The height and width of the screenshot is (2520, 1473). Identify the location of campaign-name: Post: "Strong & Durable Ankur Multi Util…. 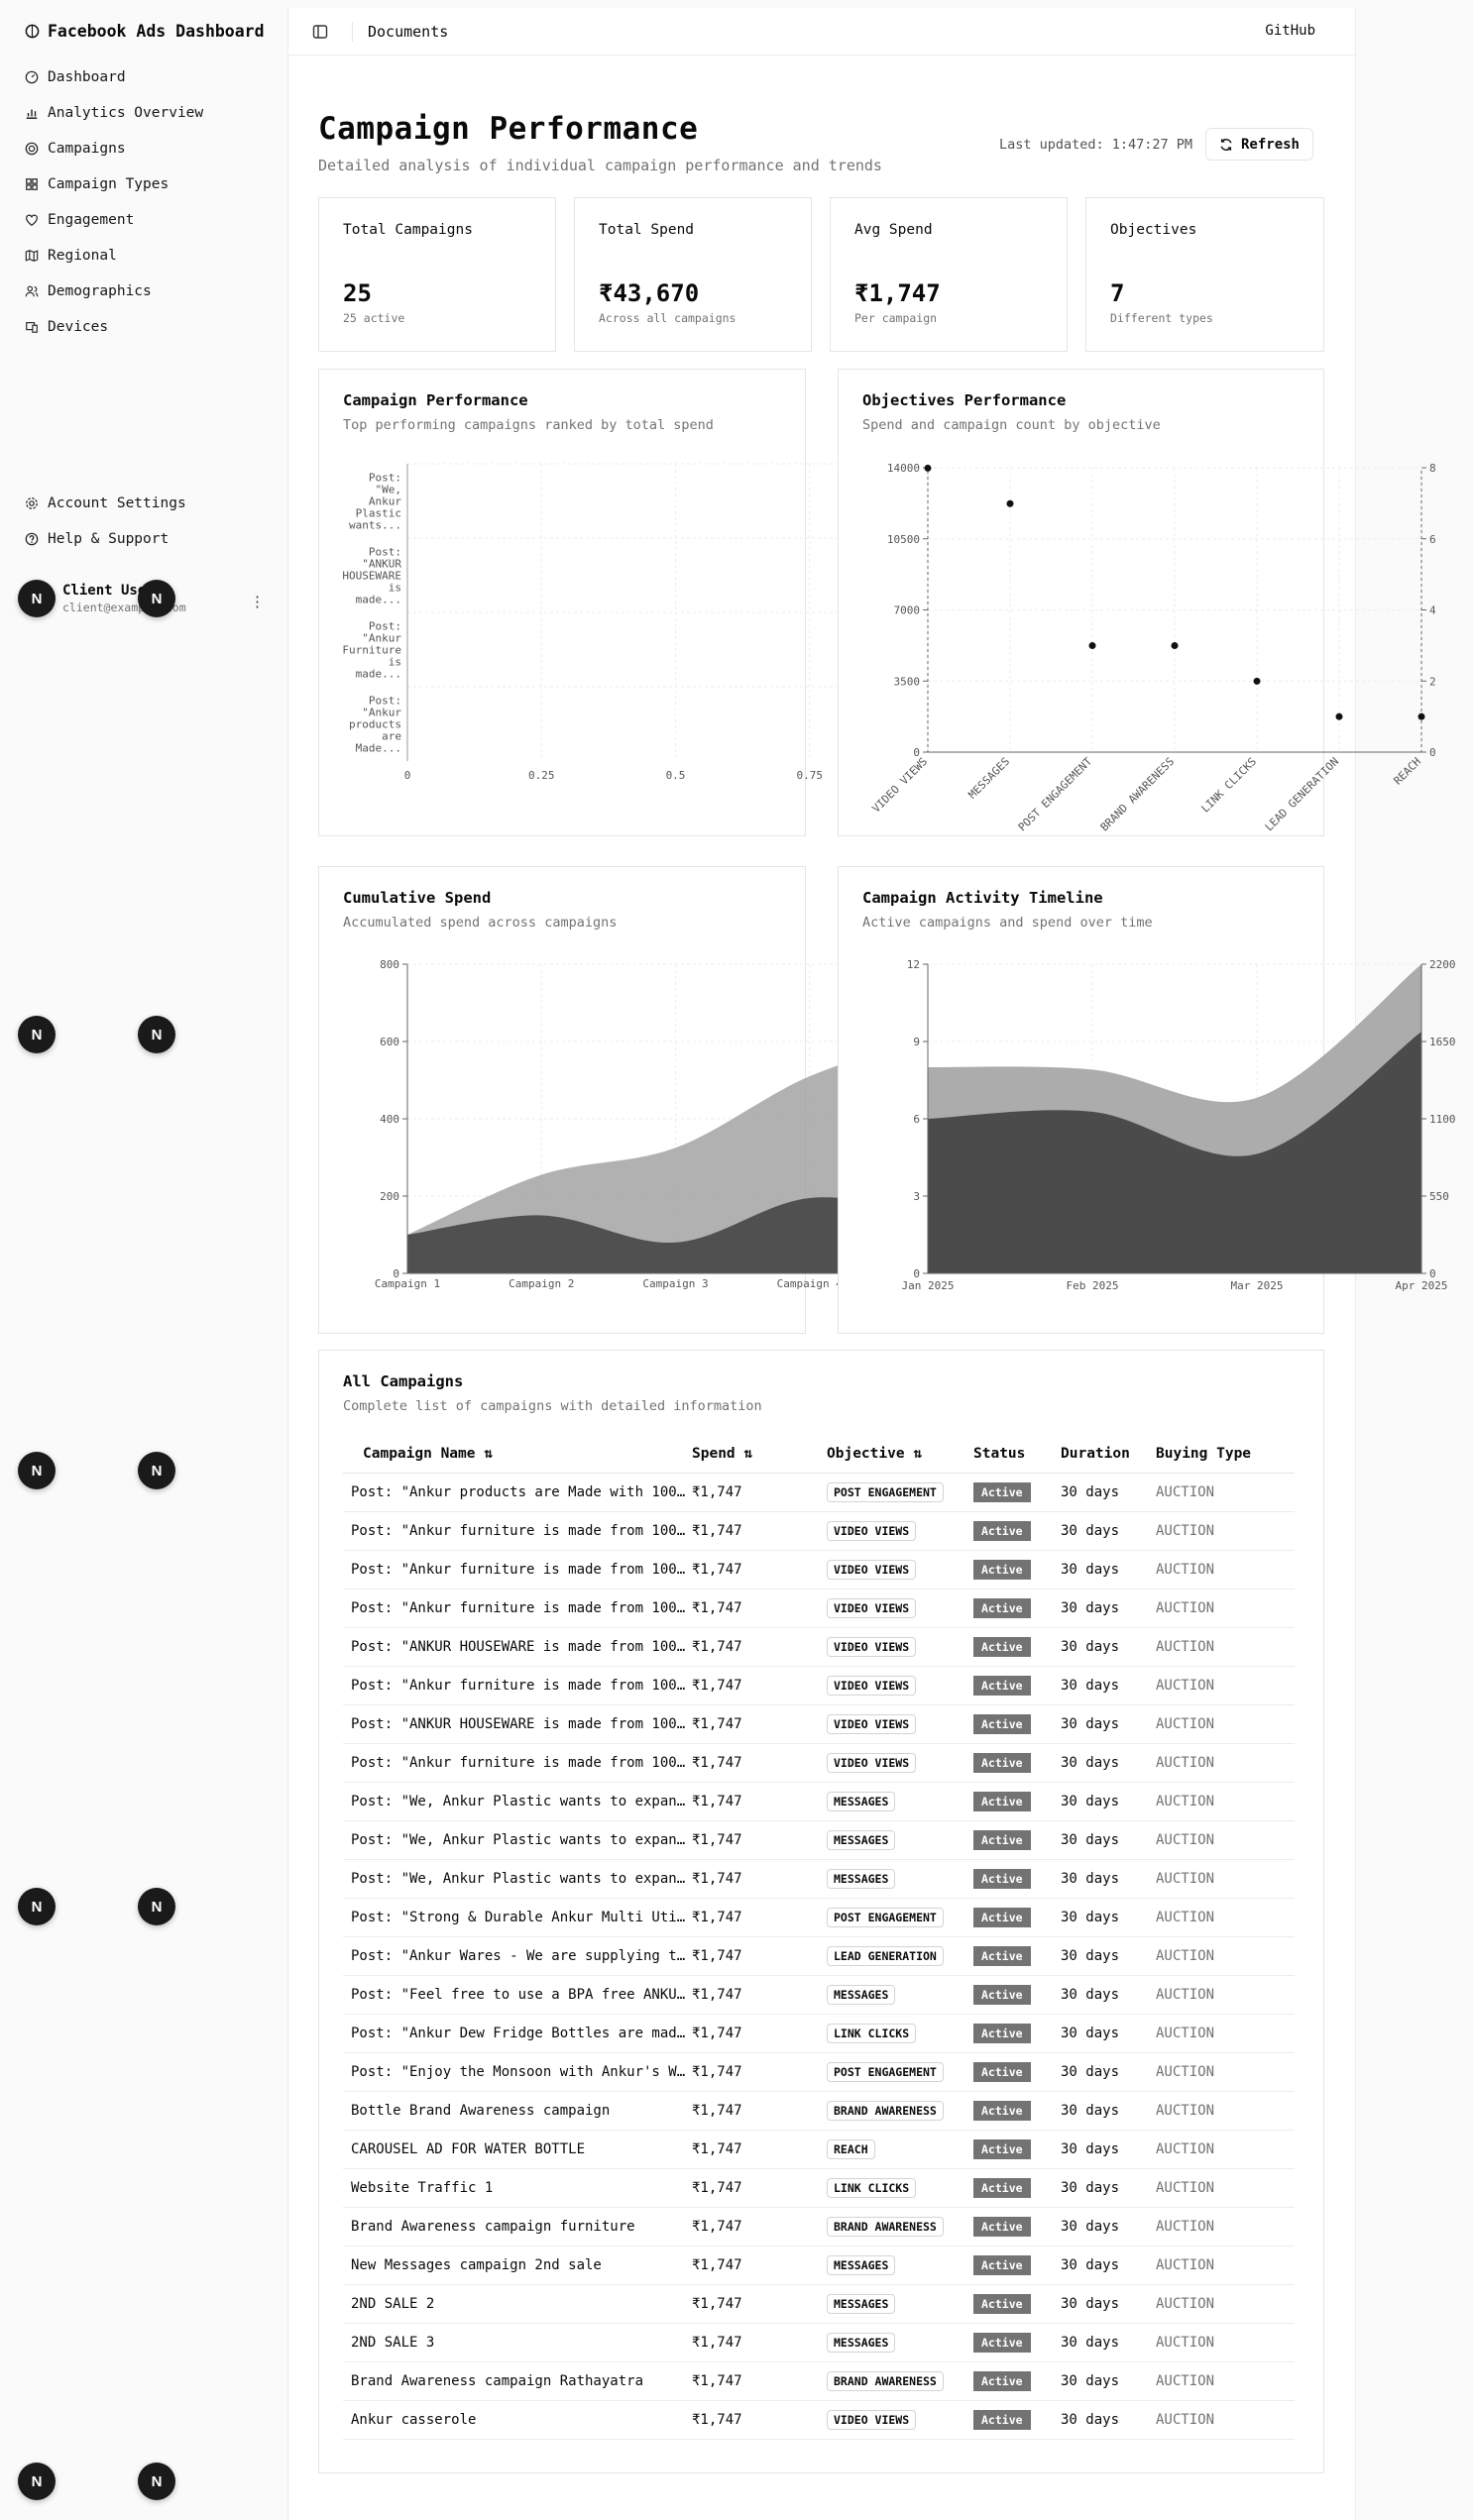
(517, 1917).